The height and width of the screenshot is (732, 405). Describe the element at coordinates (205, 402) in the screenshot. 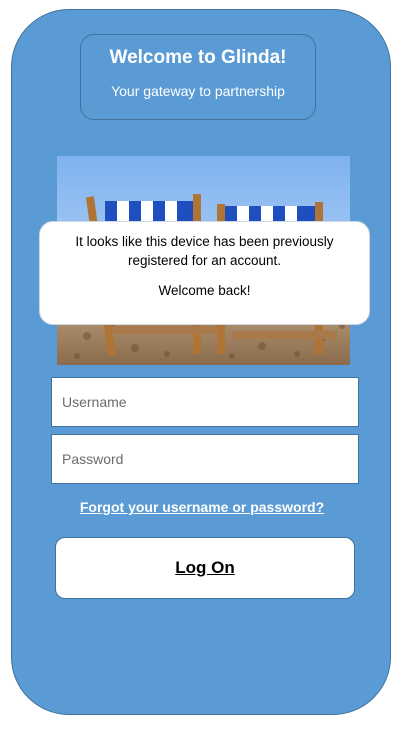

I see `username-input` at that location.